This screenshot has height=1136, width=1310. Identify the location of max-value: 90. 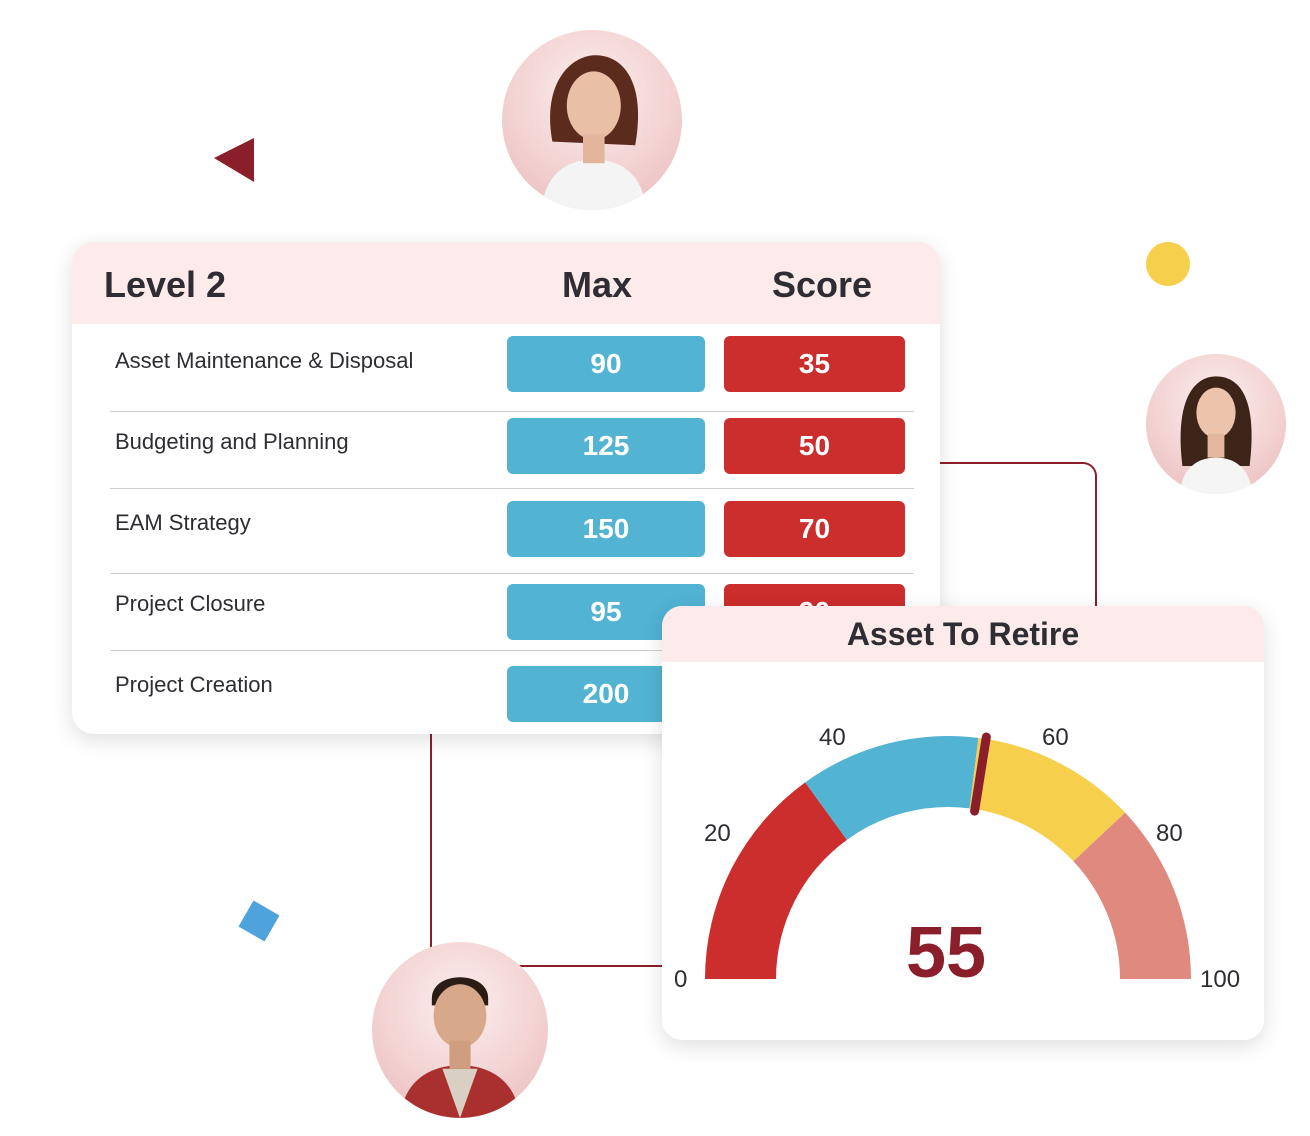
(606, 364).